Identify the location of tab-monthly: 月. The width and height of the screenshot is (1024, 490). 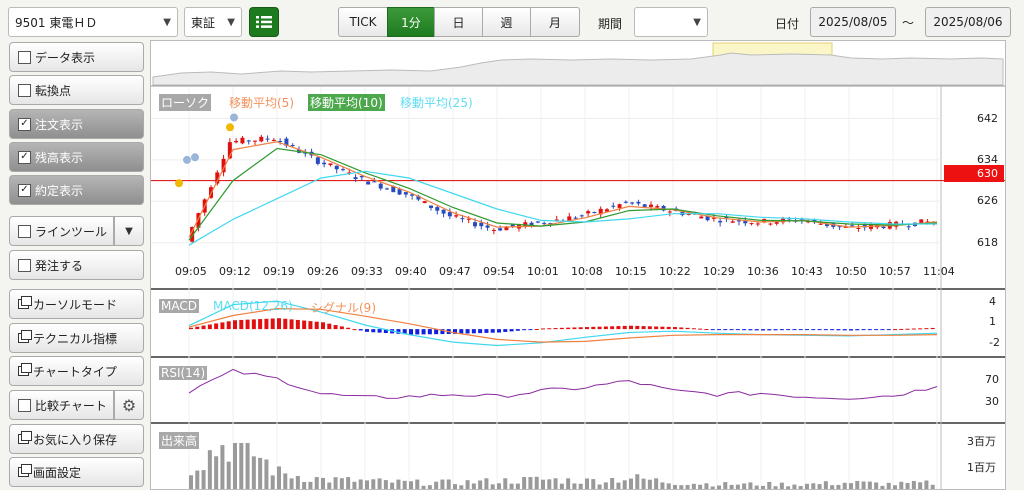
(555, 22).